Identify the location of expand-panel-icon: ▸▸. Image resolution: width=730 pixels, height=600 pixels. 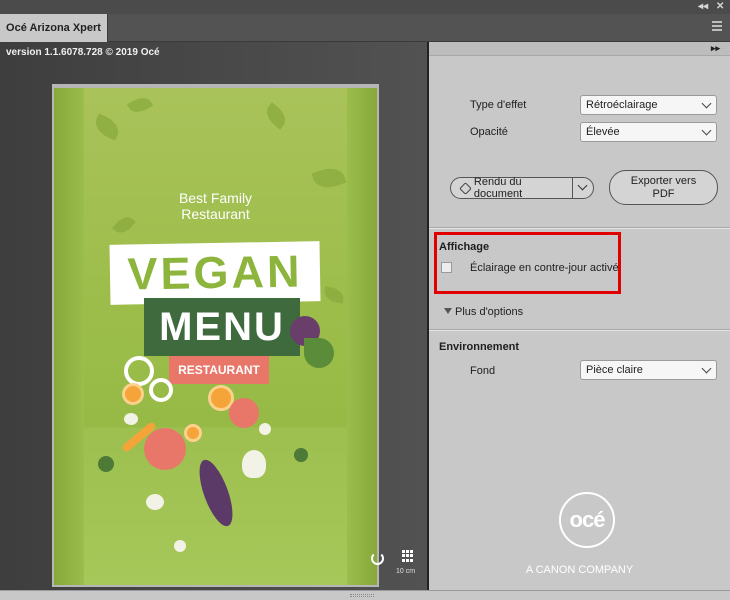
(715, 48).